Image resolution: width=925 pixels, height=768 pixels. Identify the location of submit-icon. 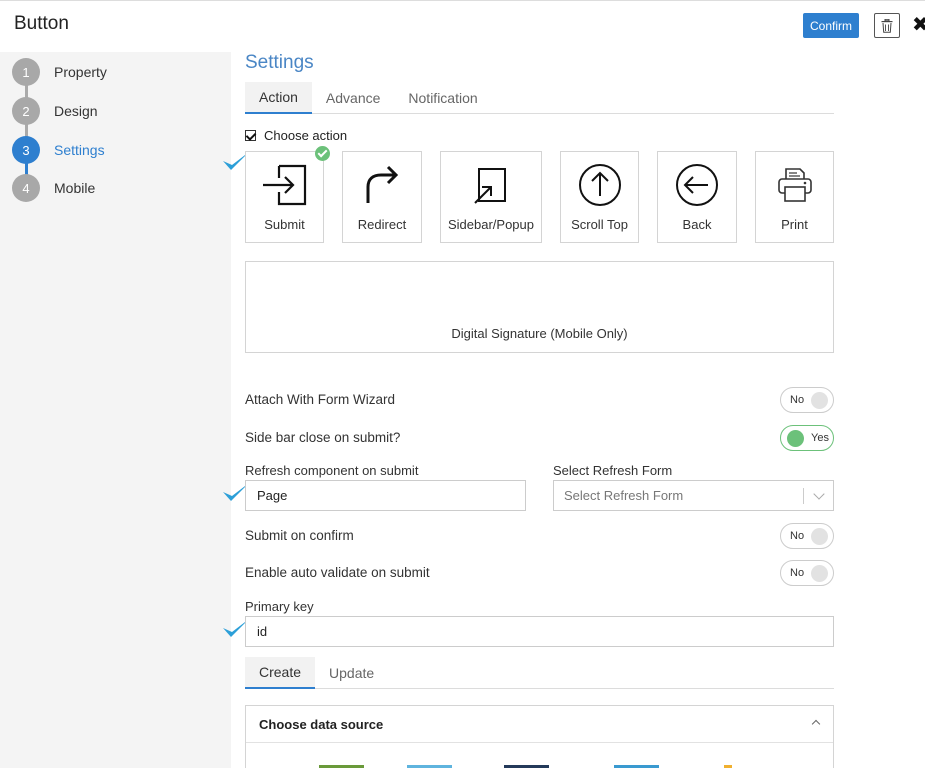
(284, 185).